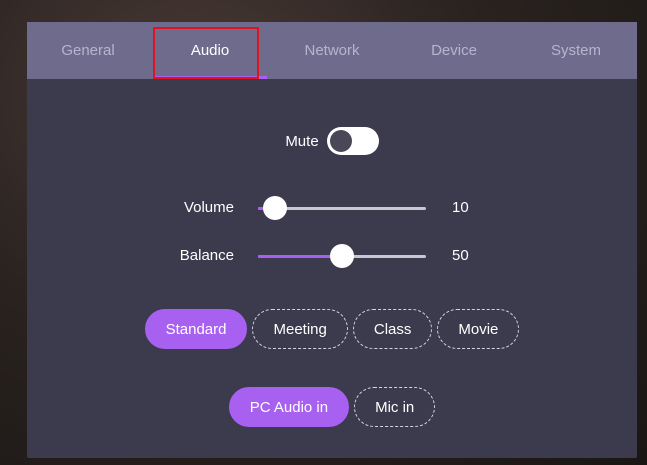 The height and width of the screenshot is (465, 647). What do you see at coordinates (460, 255) in the screenshot?
I see `balance-value: 50` at bounding box center [460, 255].